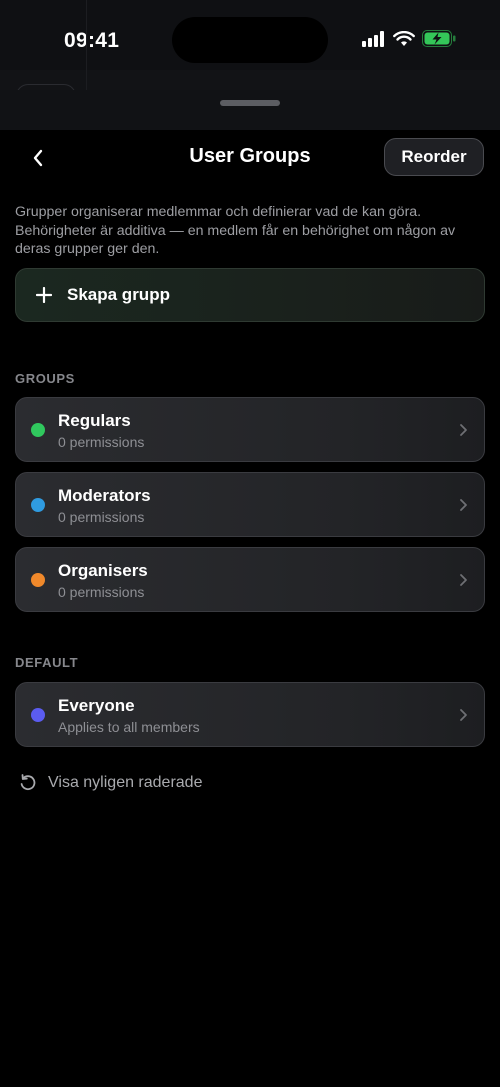  I want to click on recently-deleted-link: Visa nyligen raderade, so click(110, 783).